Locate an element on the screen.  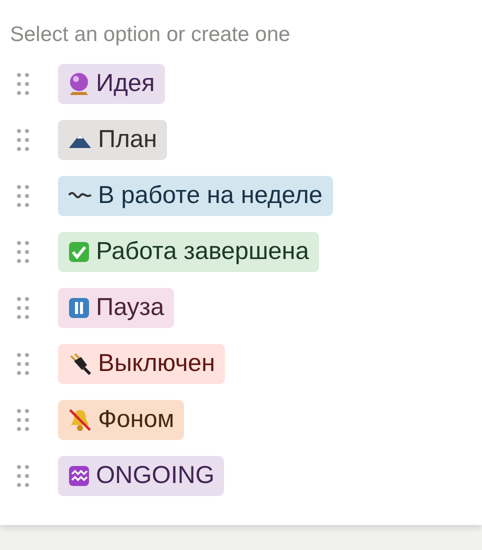
plug-icon is located at coordinates (80, 364).